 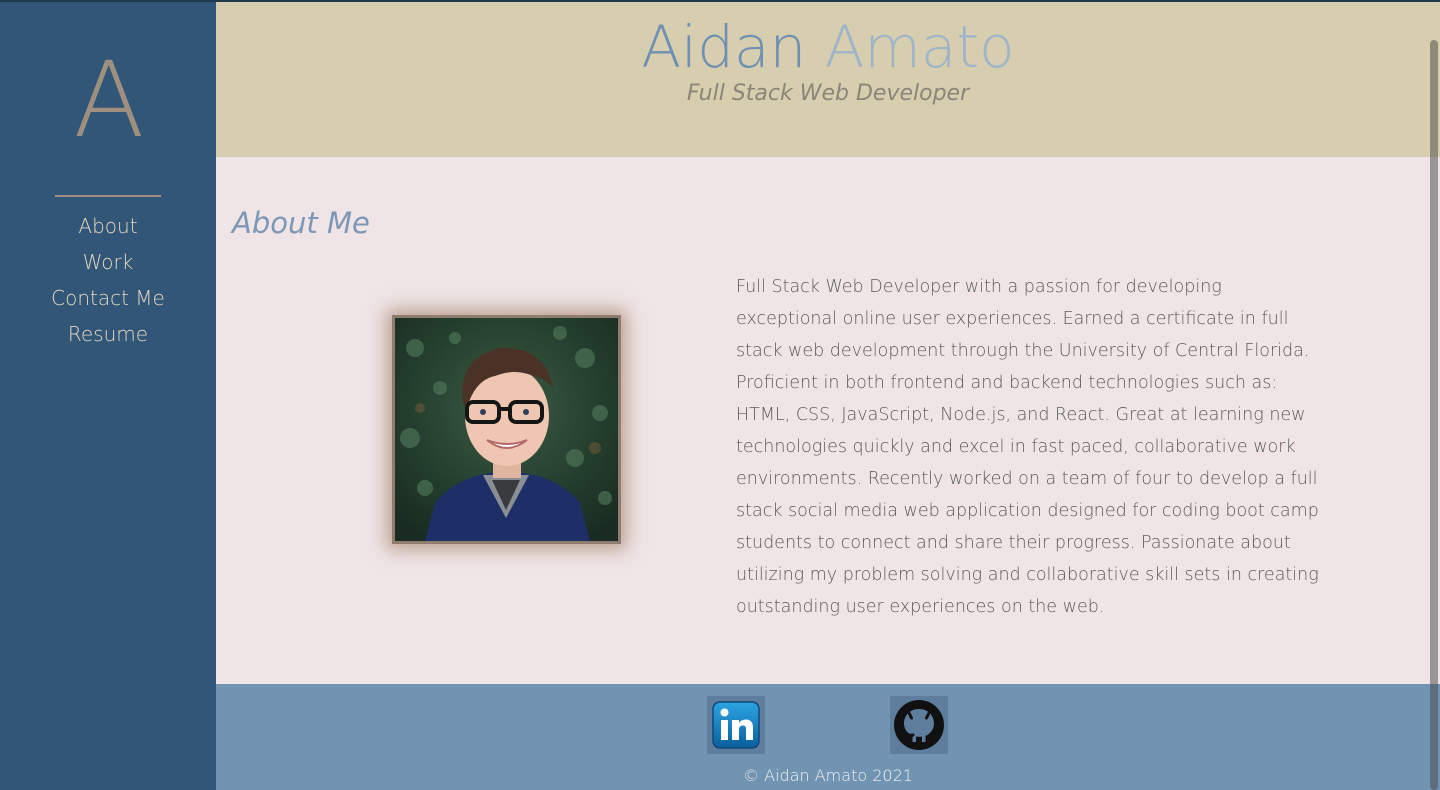 What do you see at coordinates (301, 223) in the screenshot?
I see `section-title: About Me` at bounding box center [301, 223].